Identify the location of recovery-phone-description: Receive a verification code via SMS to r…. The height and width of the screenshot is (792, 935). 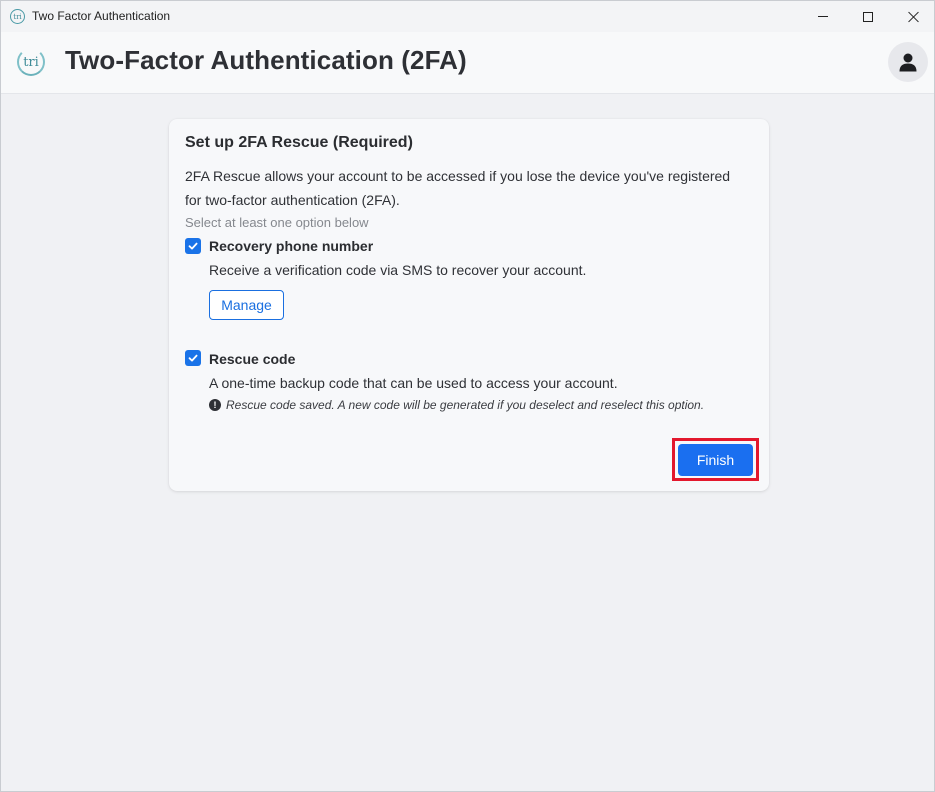
(398, 270).